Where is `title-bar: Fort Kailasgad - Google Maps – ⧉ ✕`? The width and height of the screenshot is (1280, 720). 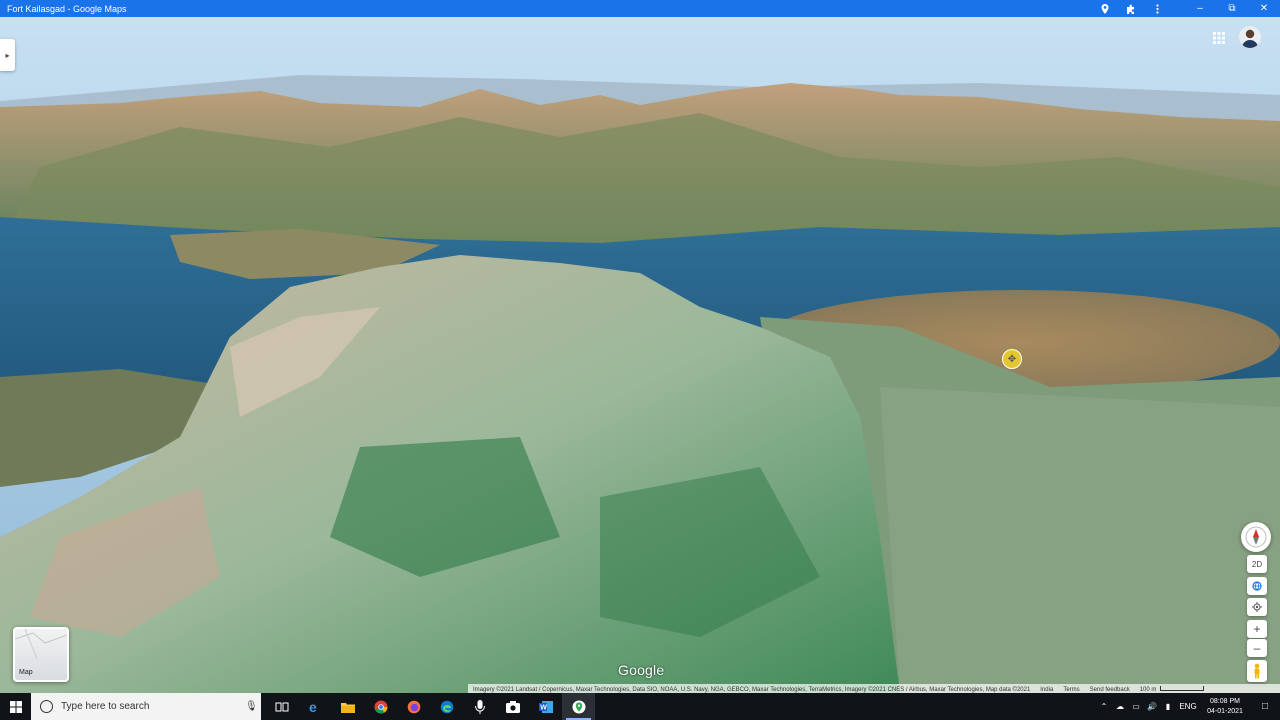 title-bar: Fort Kailasgad - Google Maps – ⧉ ✕ is located at coordinates (640, 8).